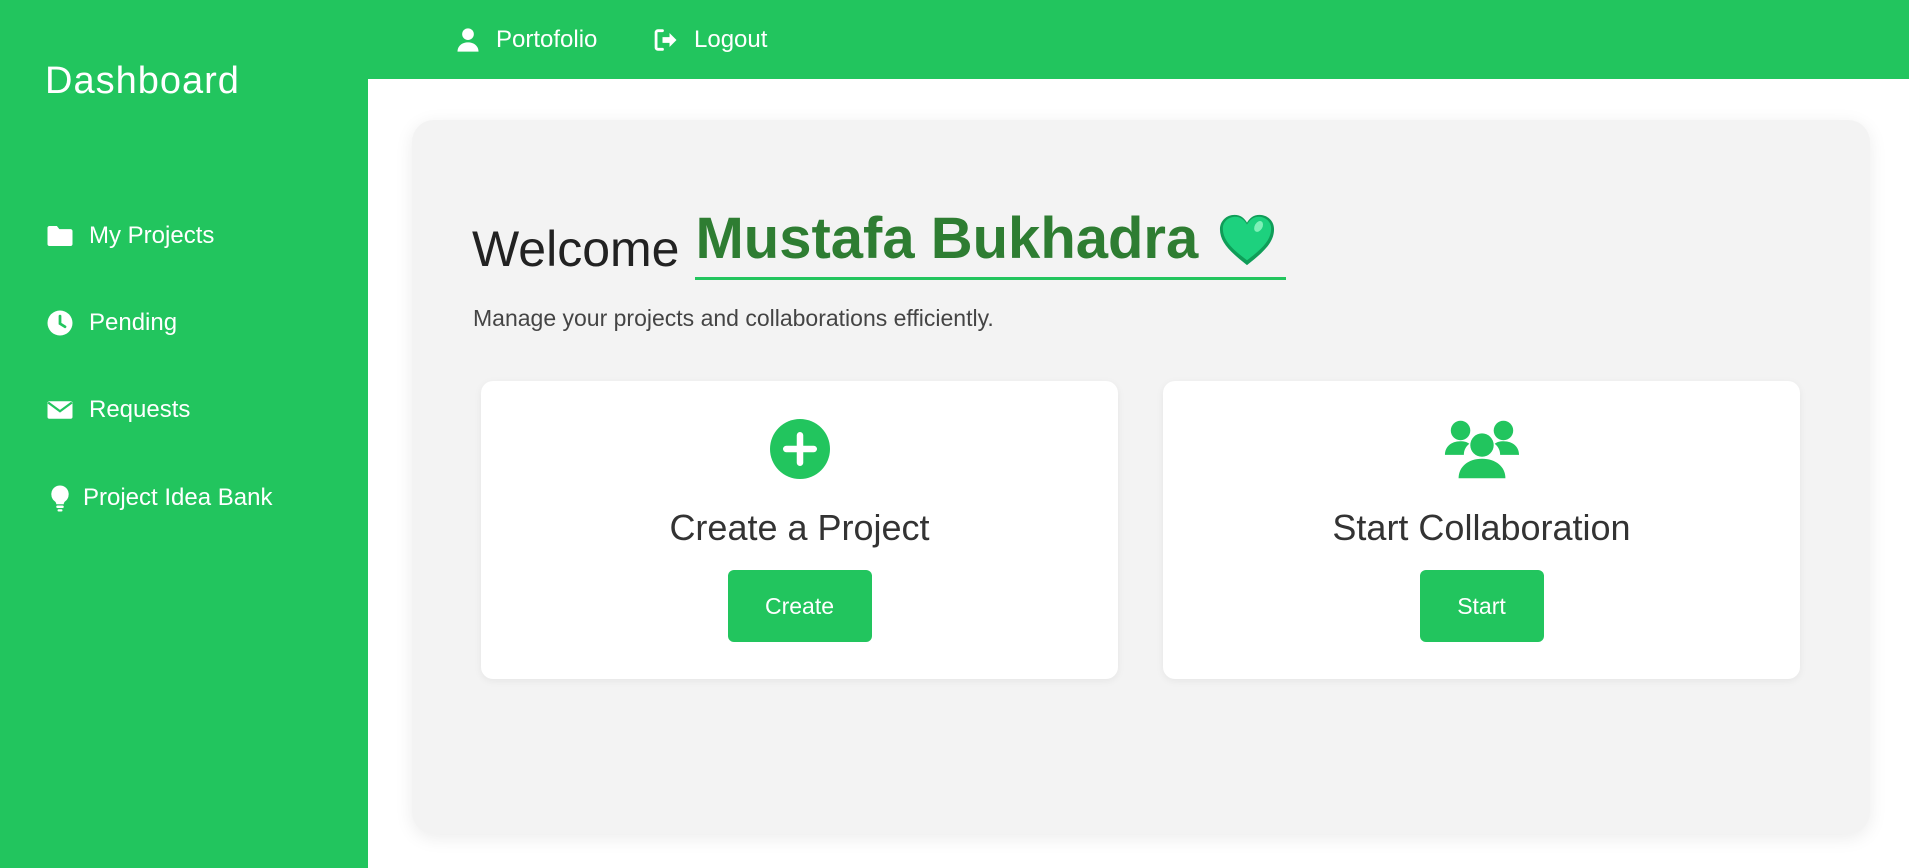 This screenshot has height=868, width=1909. What do you see at coordinates (799, 606) in the screenshot?
I see `create-button: Create` at bounding box center [799, 606].